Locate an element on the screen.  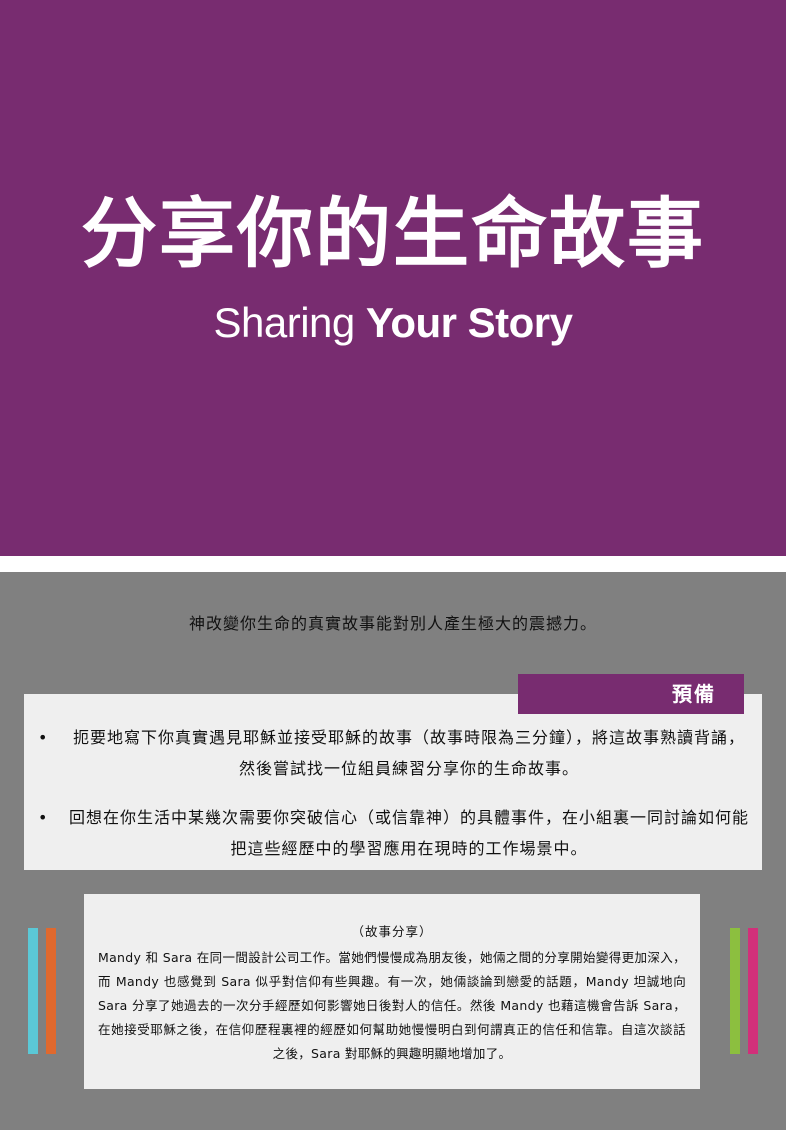
list-item-line: 然後嘗試找一位組員練習分享你的生命故事。 is located at coordinates (408, 768).